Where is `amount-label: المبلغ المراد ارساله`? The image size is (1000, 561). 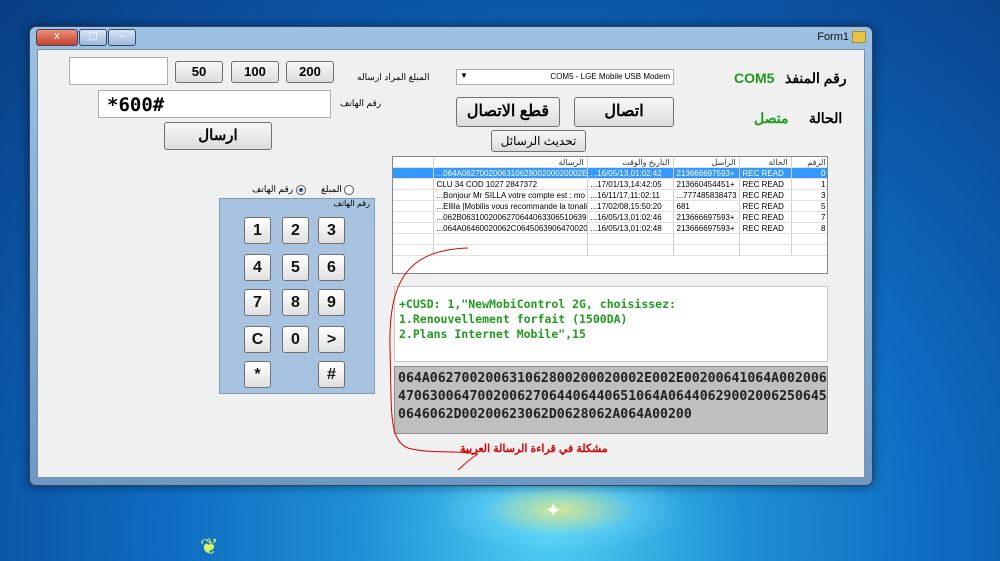 amount-label: المبلغ المراد ارساله is located at coordinates (393, 77).